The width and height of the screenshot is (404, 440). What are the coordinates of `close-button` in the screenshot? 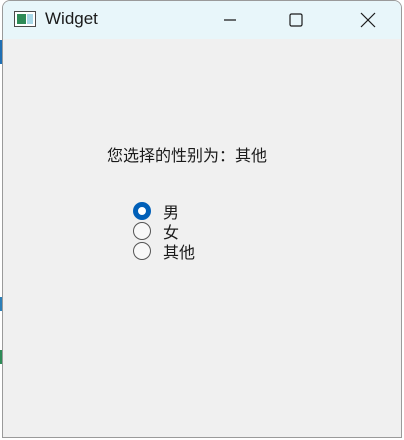 It's located at (368, 20).